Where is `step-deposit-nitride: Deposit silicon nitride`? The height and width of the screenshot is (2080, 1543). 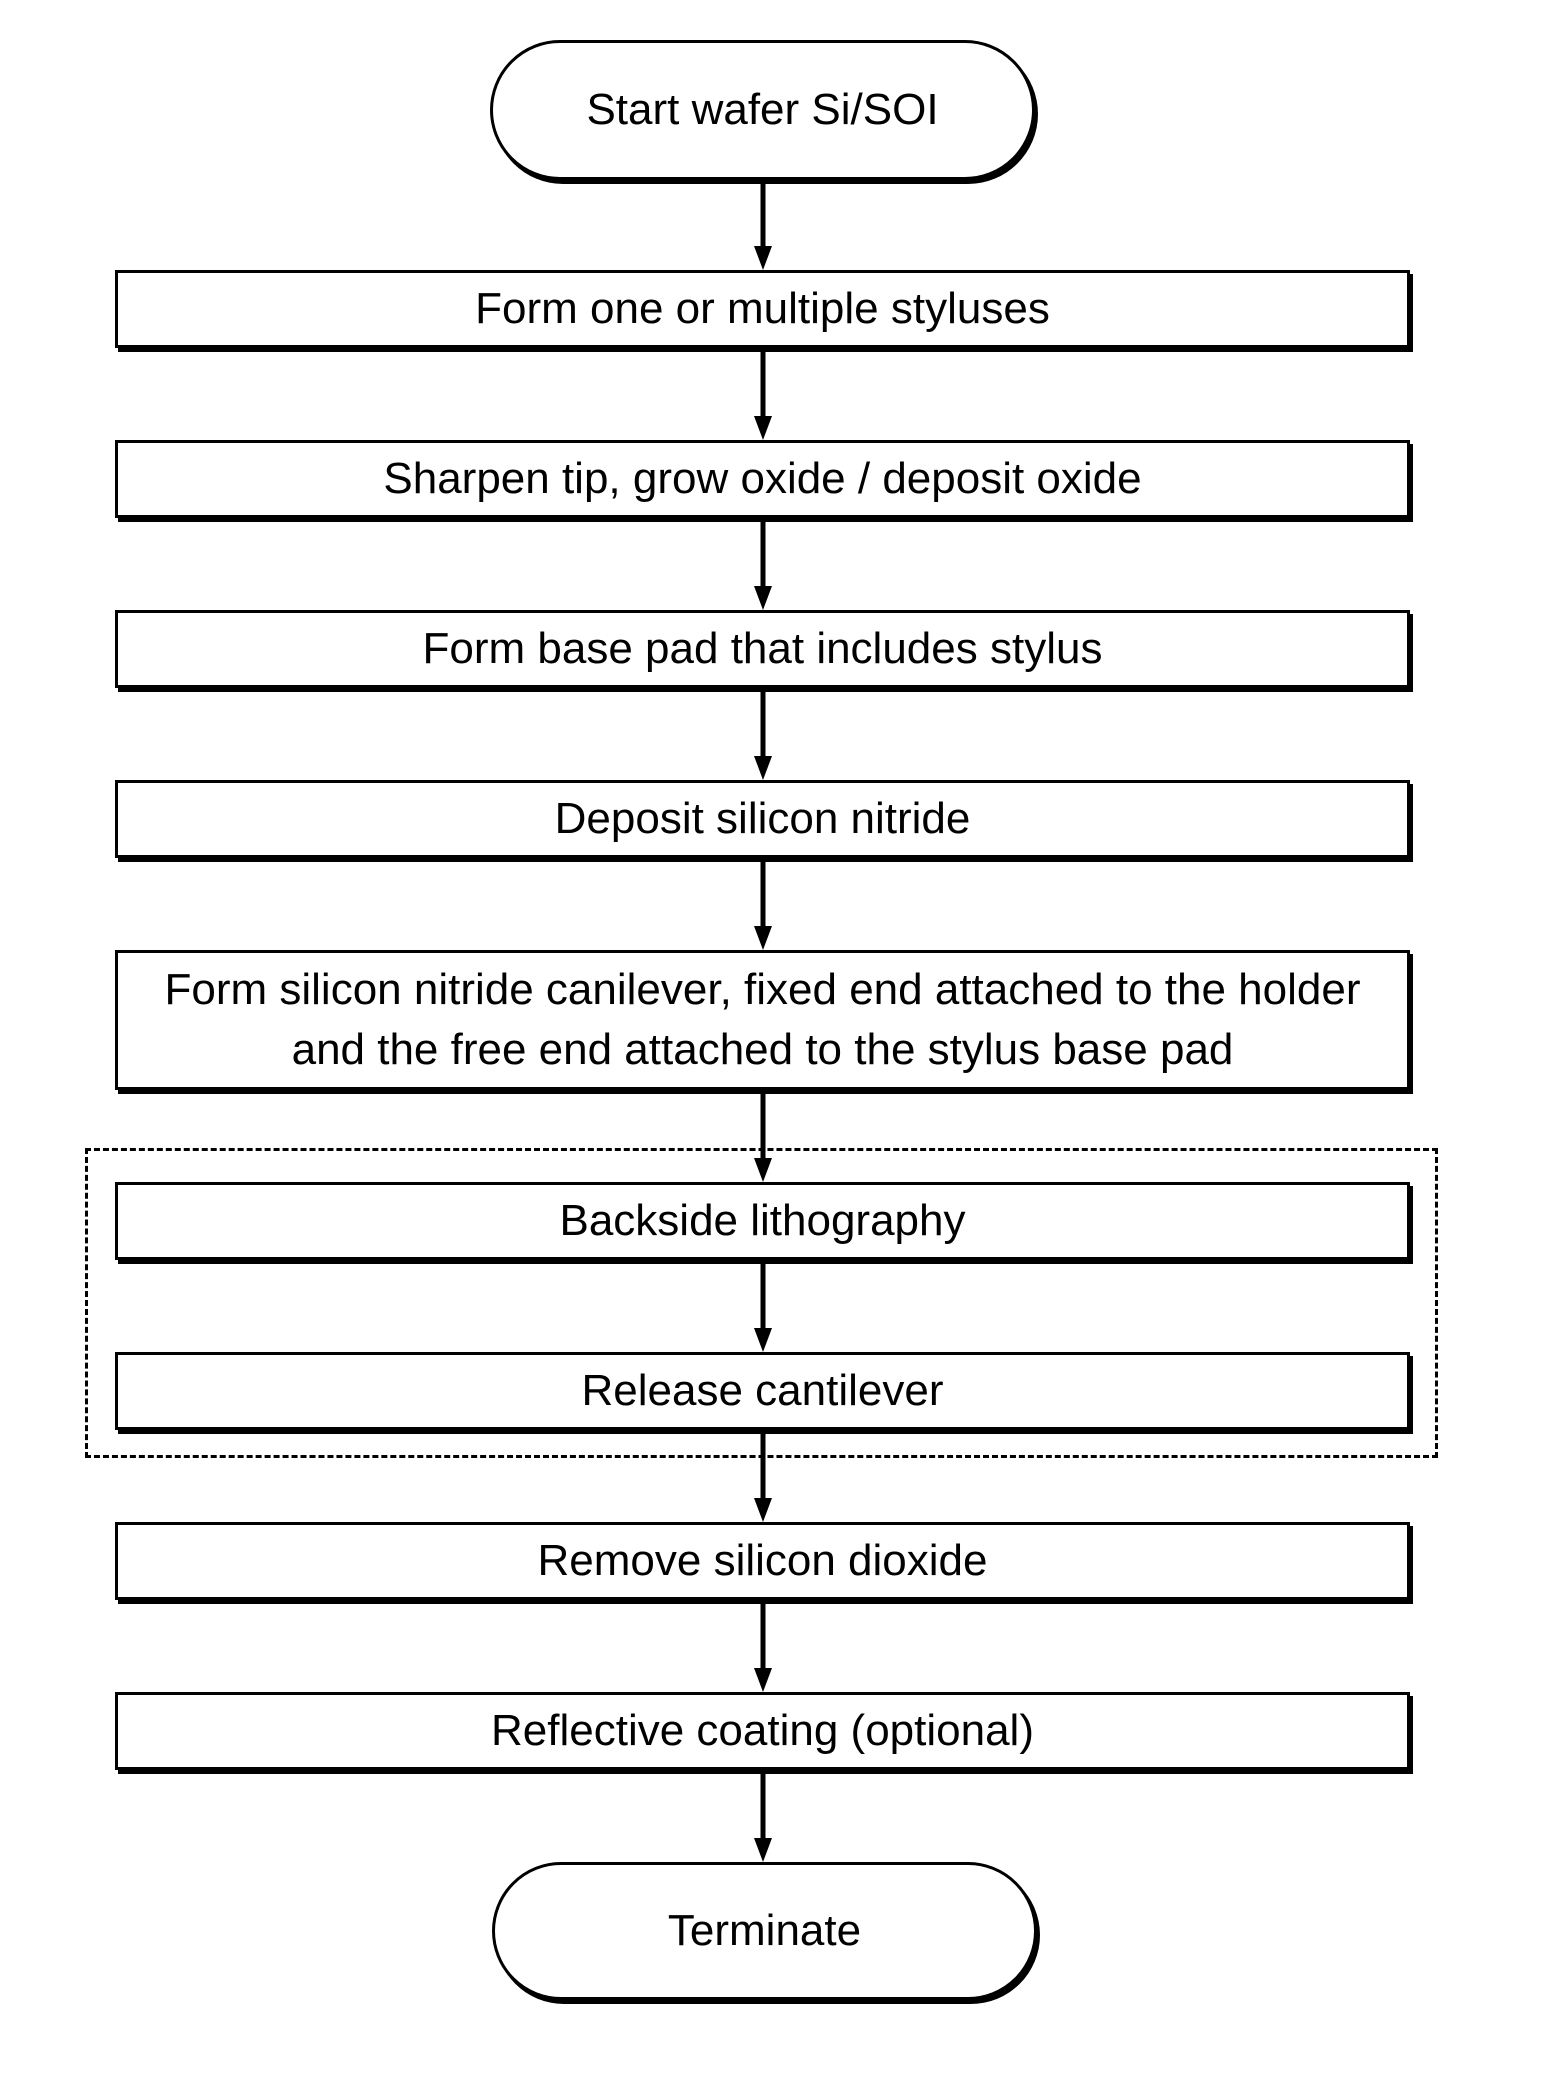 step-deposit-nitride: Deposit silicon nitride is located at coordinates (762, 819).